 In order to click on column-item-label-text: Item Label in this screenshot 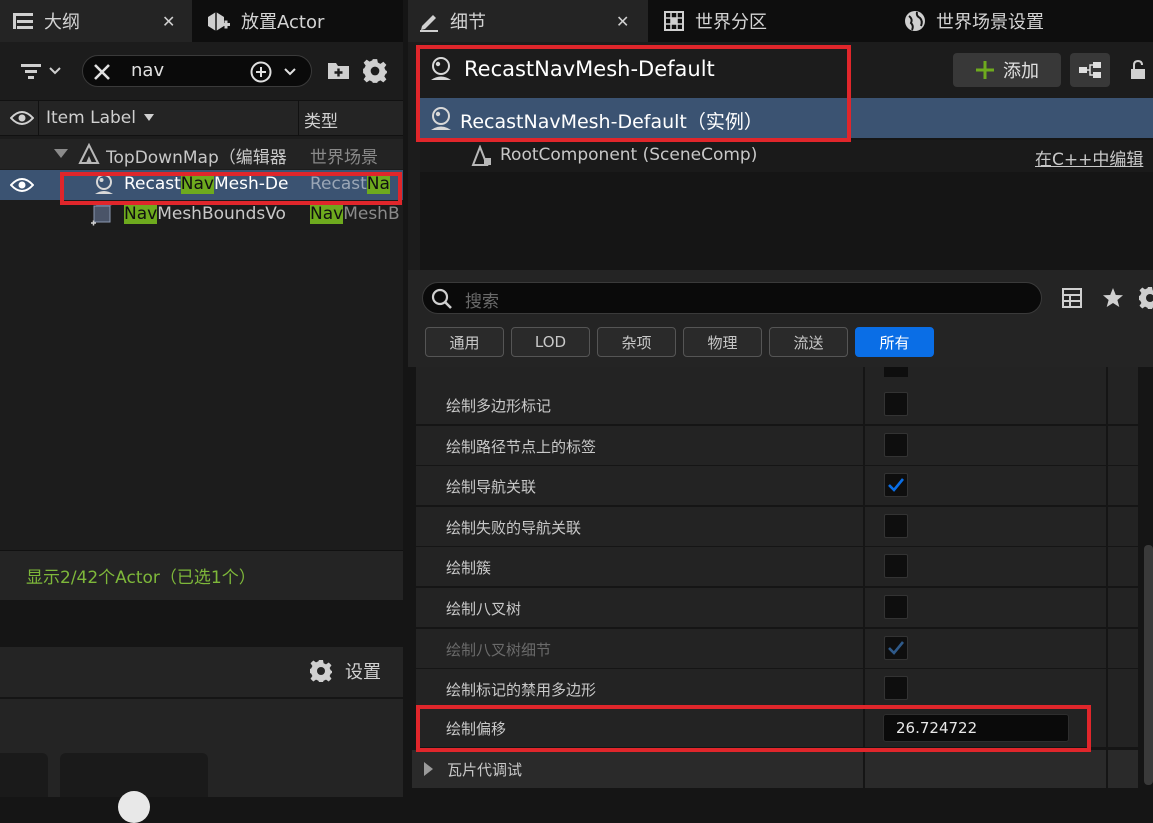, I will do `click(91, 118)`.